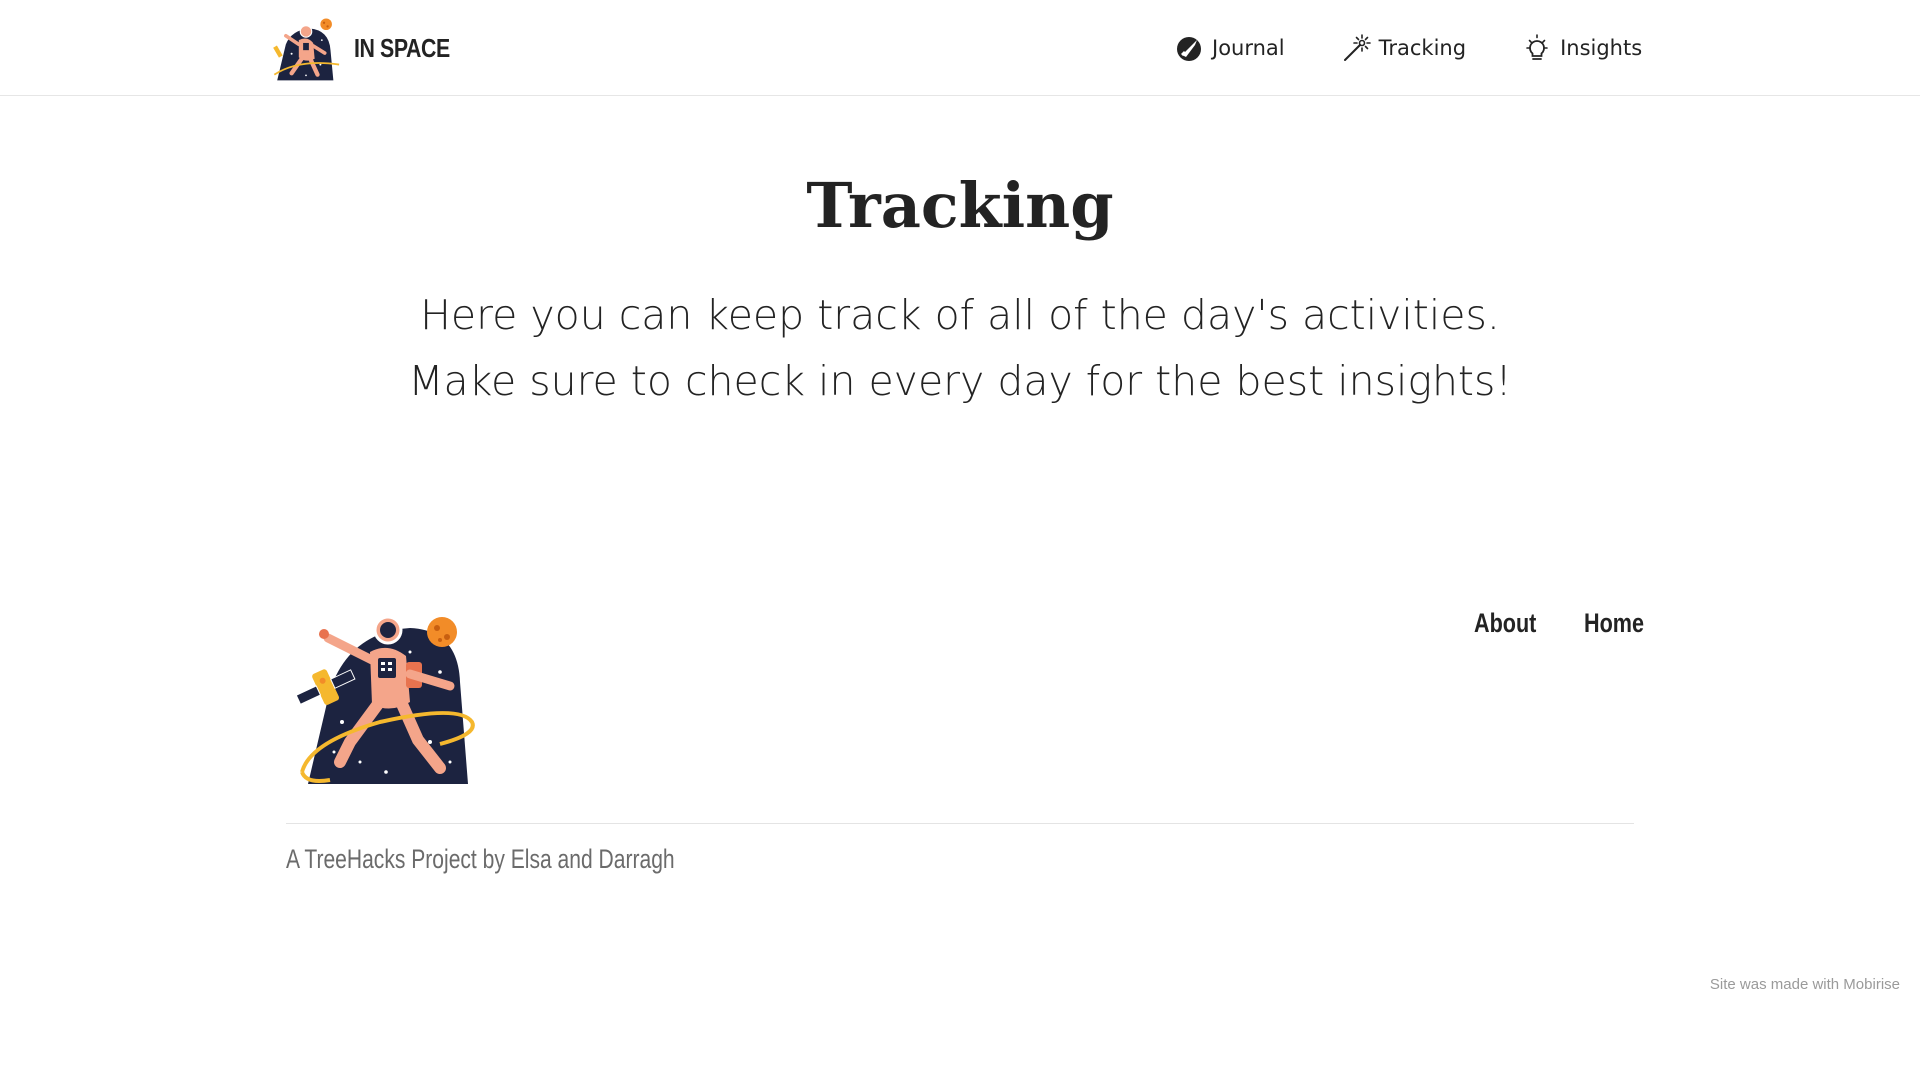  What do you see at coordinates (960, 823) in the screenshot?
I see `footer-divider` at bounding box center [960, 823].